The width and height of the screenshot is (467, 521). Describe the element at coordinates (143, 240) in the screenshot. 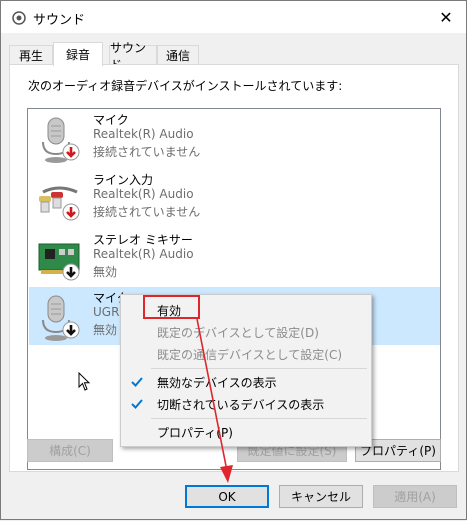

I see `device-name: ステレオ ミキサー` at that location.